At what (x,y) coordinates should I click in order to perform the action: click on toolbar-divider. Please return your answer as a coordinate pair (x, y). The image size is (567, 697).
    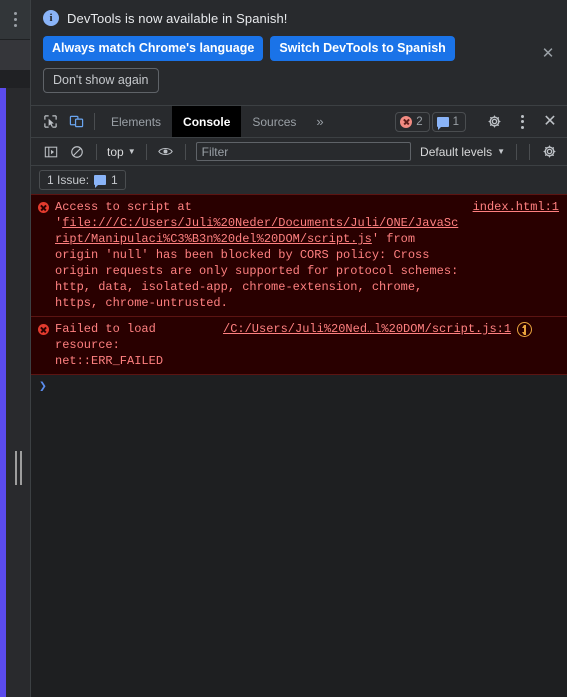
    Looking at the image, I should click on (94, 121).